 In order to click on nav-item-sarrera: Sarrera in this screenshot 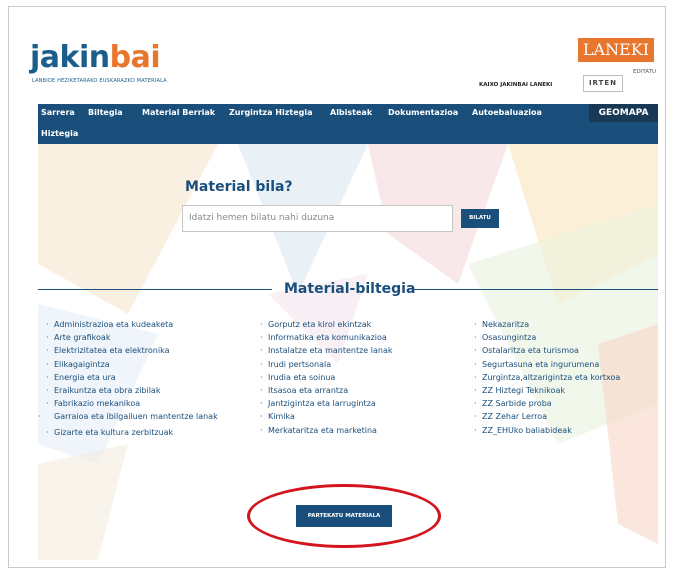, I will do `click(58, 112)`.